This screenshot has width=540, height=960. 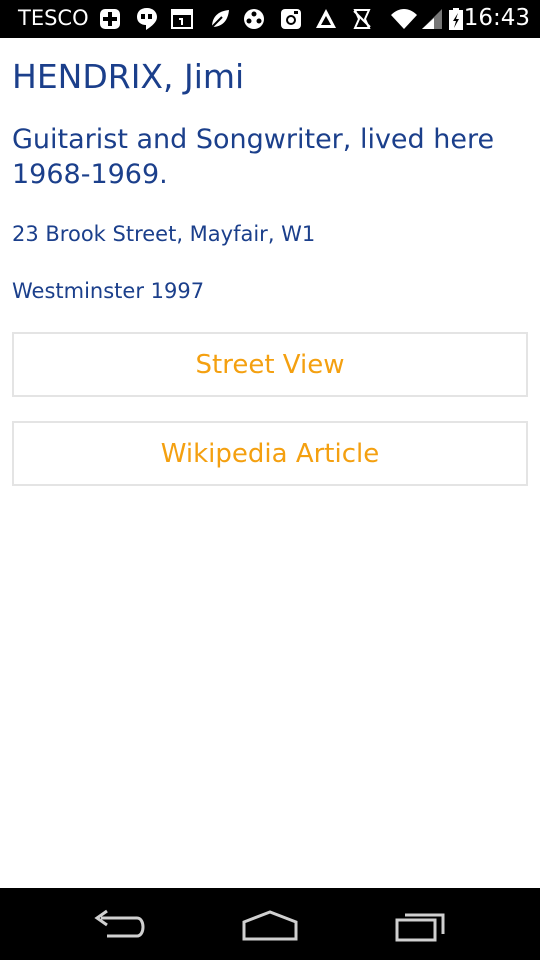 I want to click on status-bar: TESCO 16:43, so click(x=270, y=19).